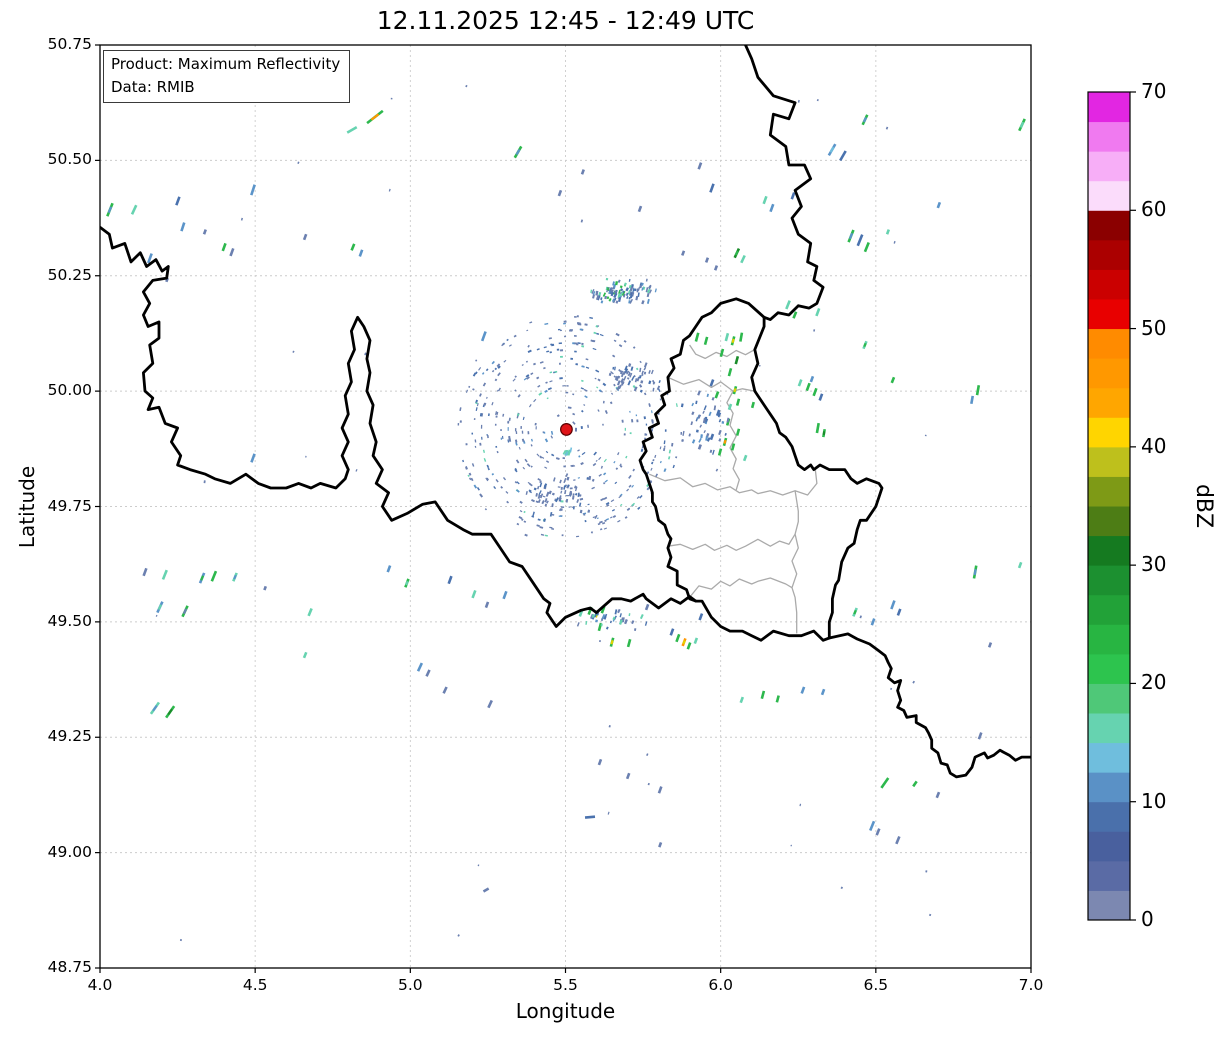  Describe the element at coordinates (1154, 445) in the screenshot. I see `colorbar-tick-label: 40` at that location.